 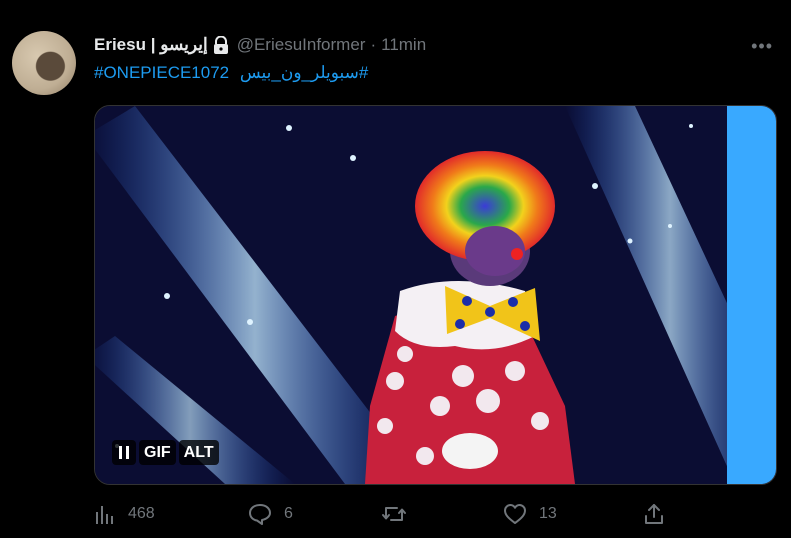 What do you see at coordinates (231, 73) in the screenshot?
I see `tweet-text: #ONEPIECE1072 #سبويلر_ون_بيس` at bounding box center [231, 73].